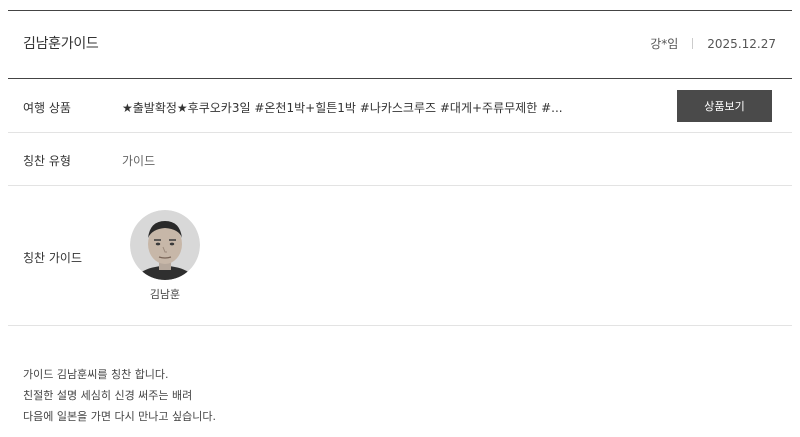 This screenshot has width=800, height=437. Describe the element at coordinates (741, 43) in the screenshot. I see `review-date: 2025.12.27` at that location.